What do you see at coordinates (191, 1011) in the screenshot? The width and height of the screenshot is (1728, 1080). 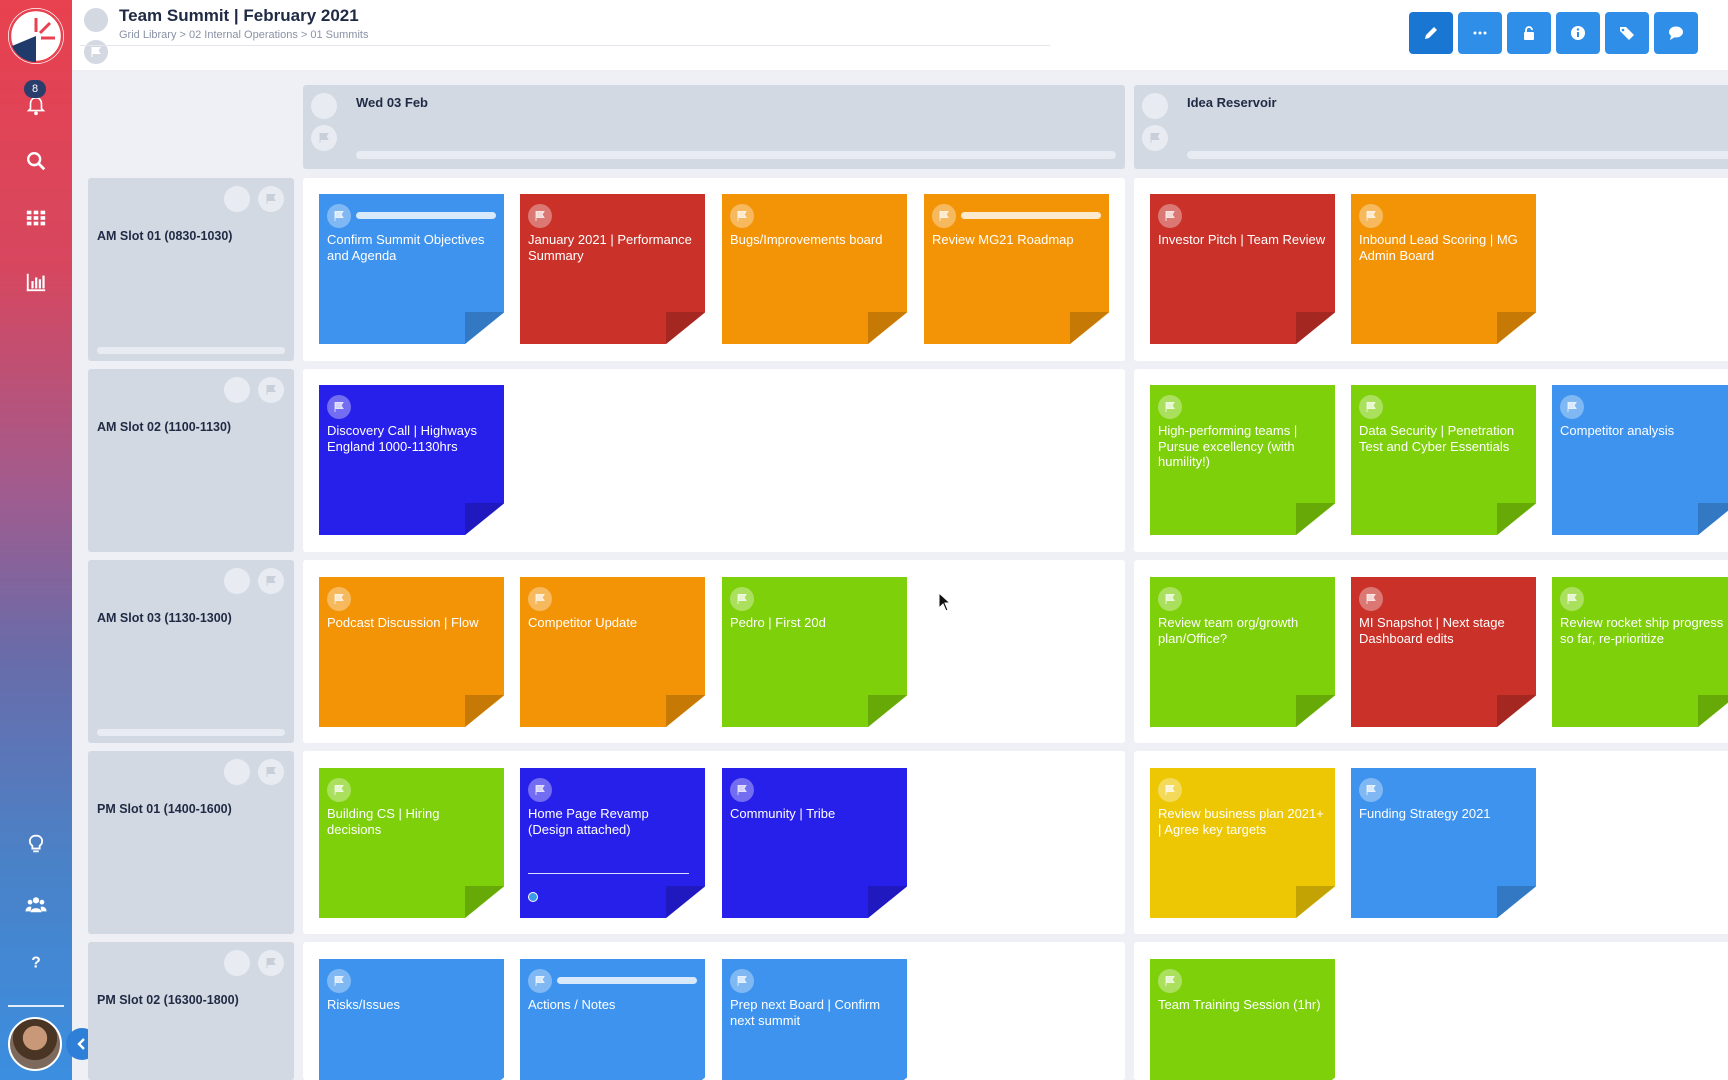 I see `row-header: PM Slot 02 (16300-1800)` at bounding box center [191, 1011].